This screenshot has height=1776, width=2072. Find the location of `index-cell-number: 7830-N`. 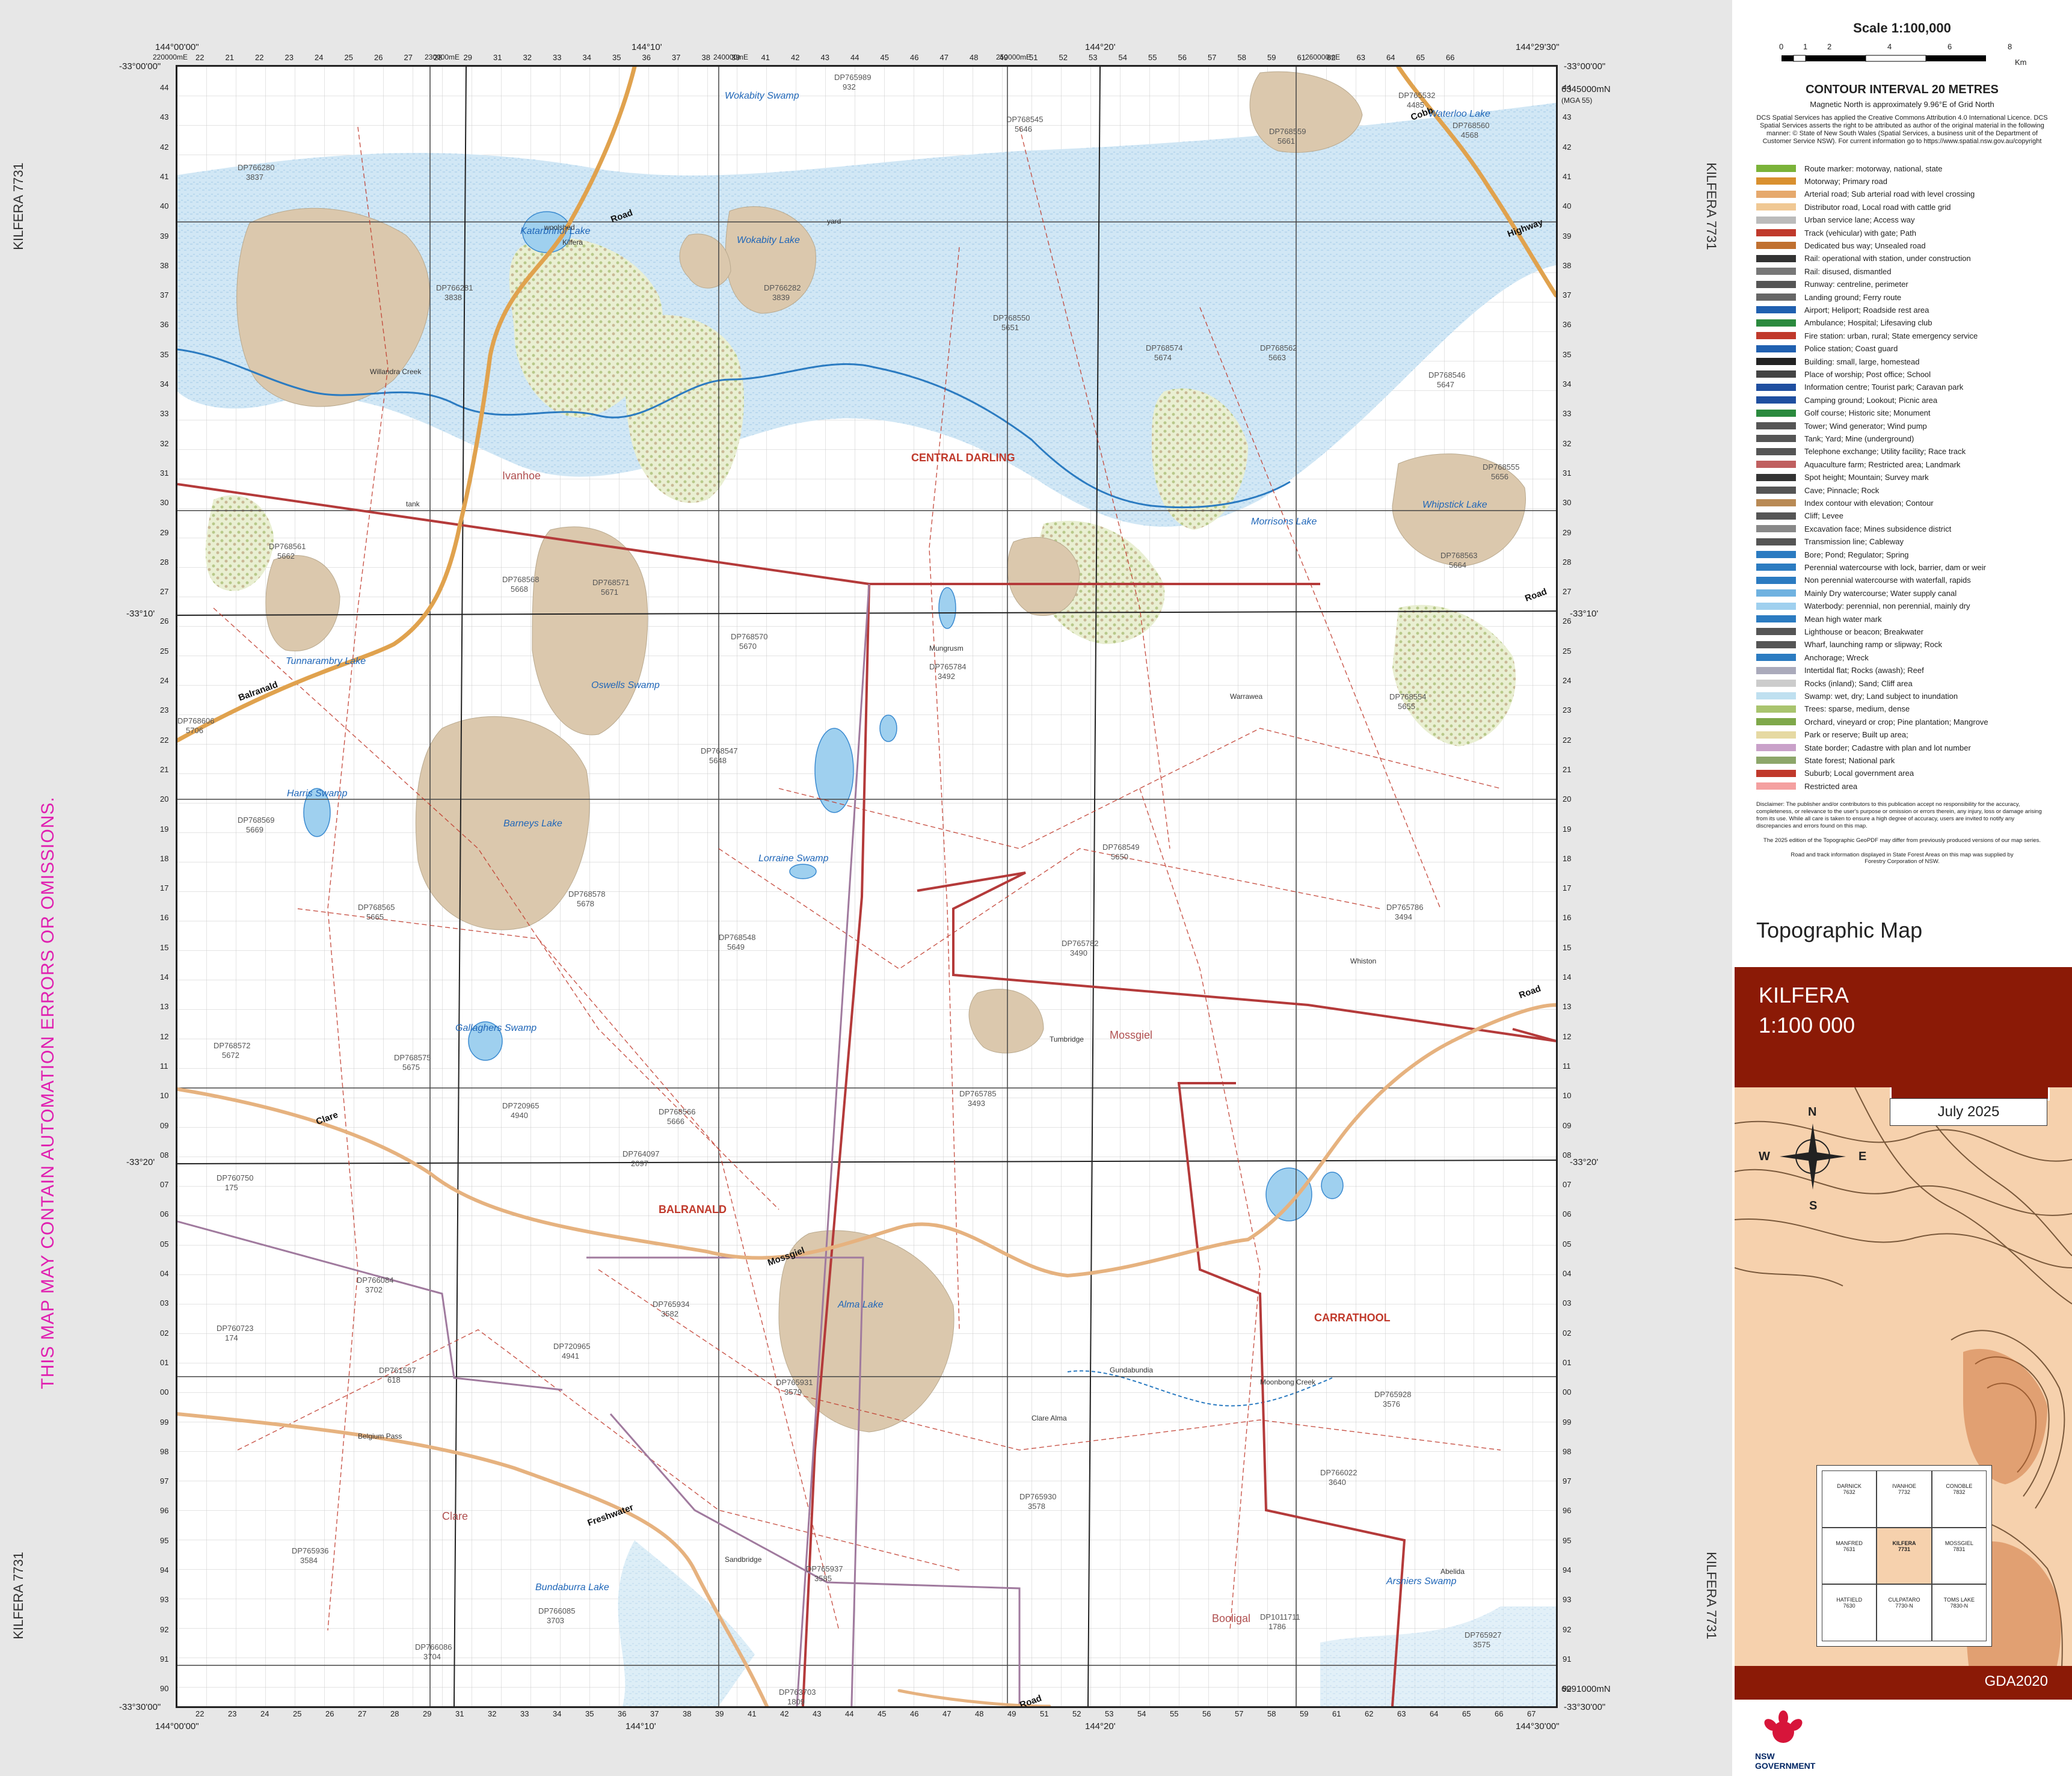

index-cell-number: 7830-N is located at coordinates (1959, 1606).